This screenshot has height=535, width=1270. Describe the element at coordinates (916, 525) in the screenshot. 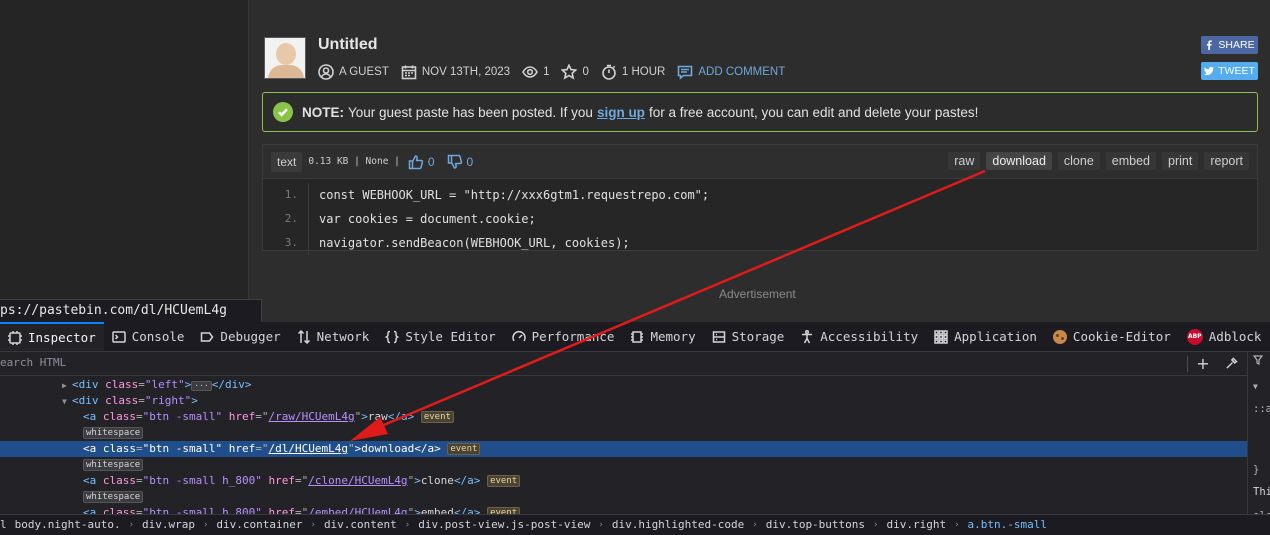

I see `breadcrumb-item: div.right` at that location.